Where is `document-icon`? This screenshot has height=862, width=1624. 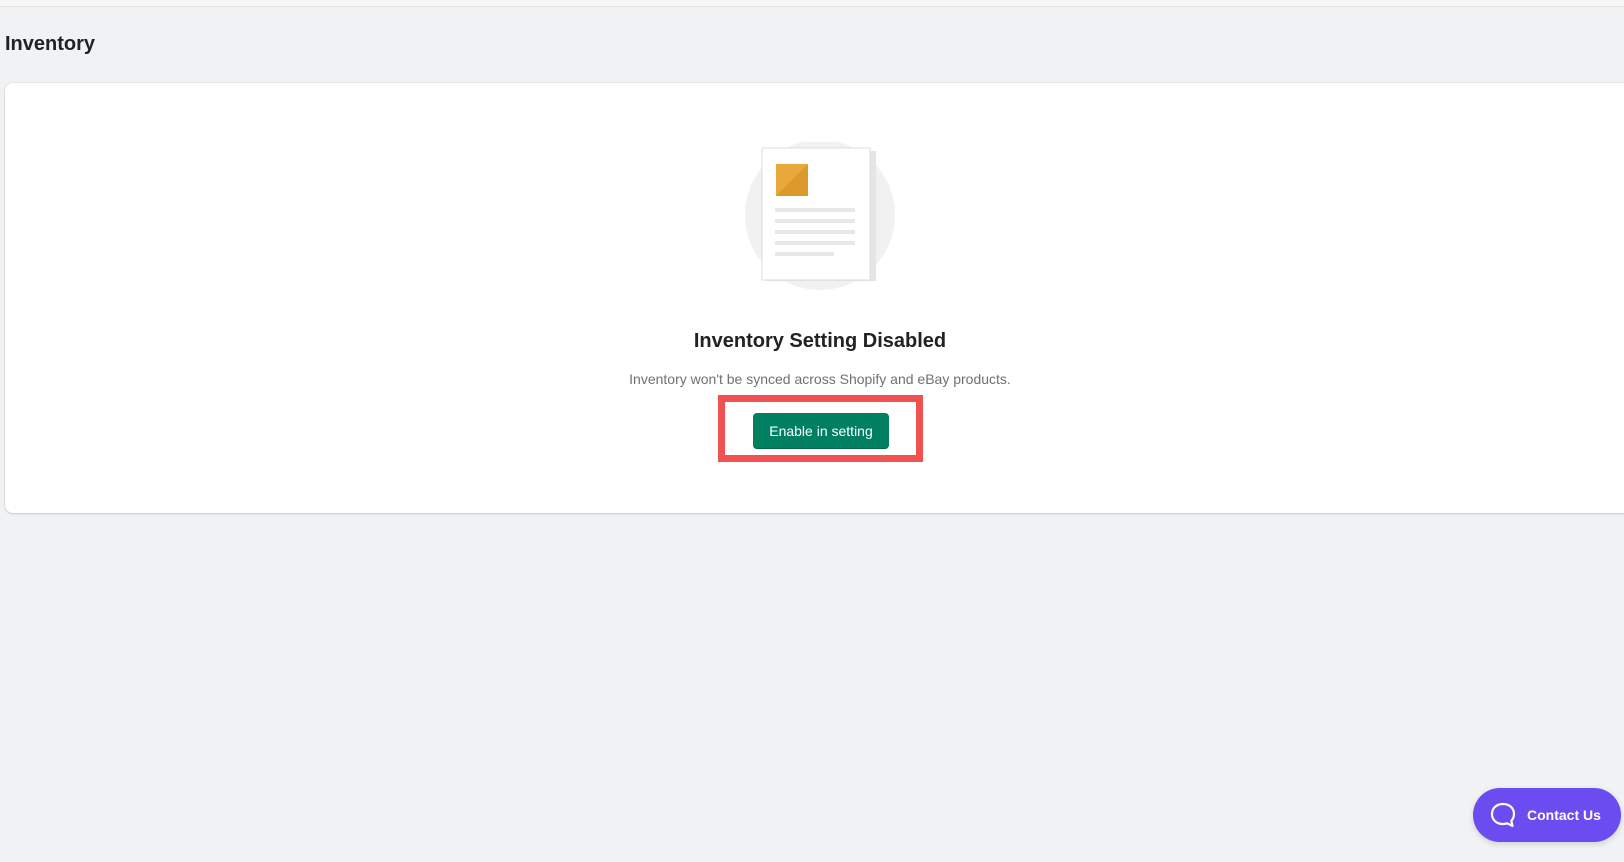
document-icon is located at coordinates (820, 216).